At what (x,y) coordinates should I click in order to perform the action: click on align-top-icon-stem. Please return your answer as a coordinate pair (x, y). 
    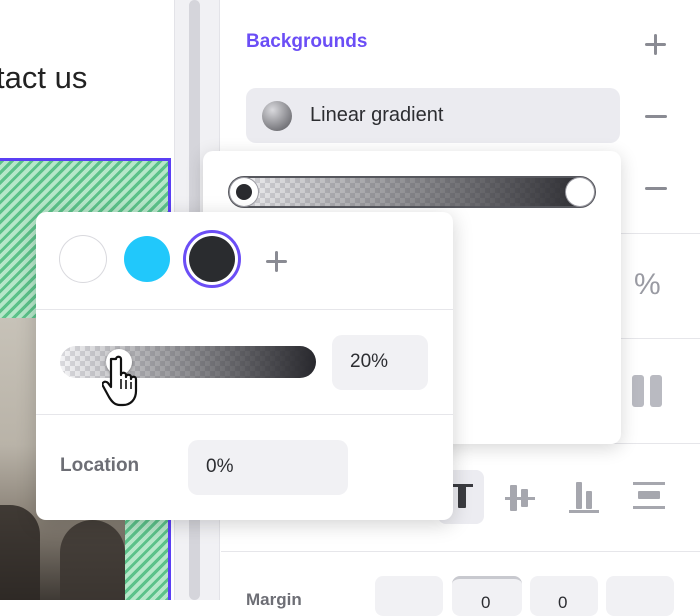
    Looking at the image, I should click on (462, 496).